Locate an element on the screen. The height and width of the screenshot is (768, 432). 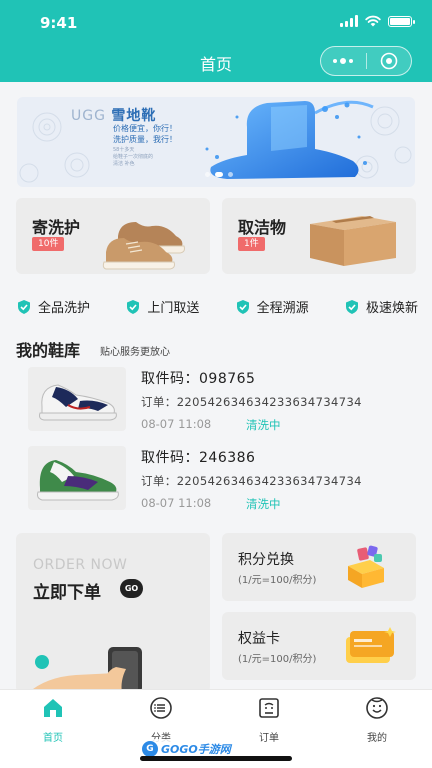
home-indicator is located at coordinates (216, 758).